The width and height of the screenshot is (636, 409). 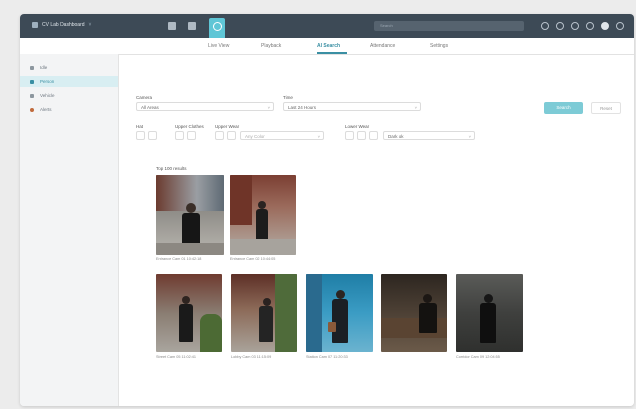 What do you see at coordinates (69, 67) in the screenshot?
I see `sidebar-item-idle: Idle` at bounding box center [69, 67].